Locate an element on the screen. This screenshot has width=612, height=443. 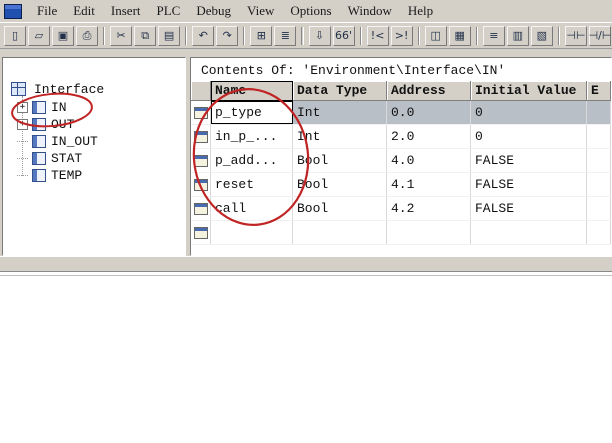
paste-button: ▤ is located at coordinates (169, 35).